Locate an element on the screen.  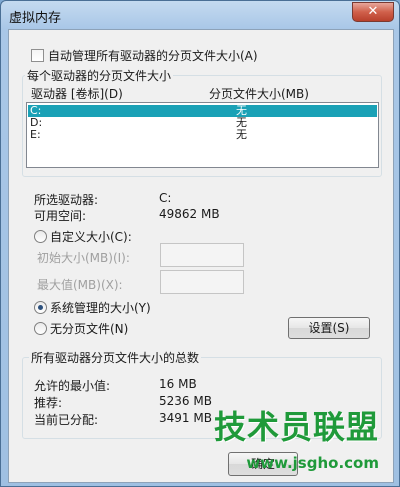
max-size-label: 最大值(MB)(X): is located at coordinates (80, 285).